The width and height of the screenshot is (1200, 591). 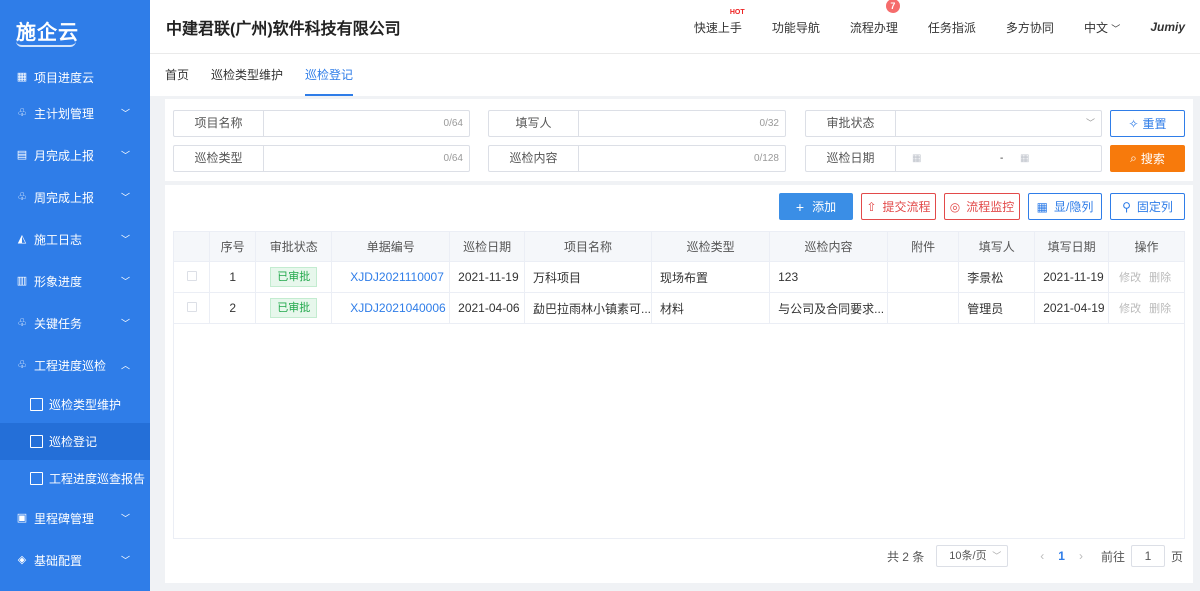 I want to click on sidebar-subitem-inspect-type: 巡检类型维护, so click(x=75, y=404).